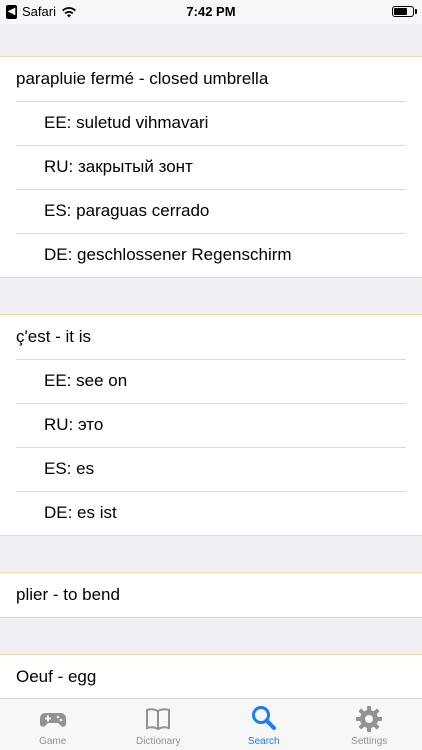  I want to click on translation-row-es: ES: paraguas cerrado, so click(211, 211).